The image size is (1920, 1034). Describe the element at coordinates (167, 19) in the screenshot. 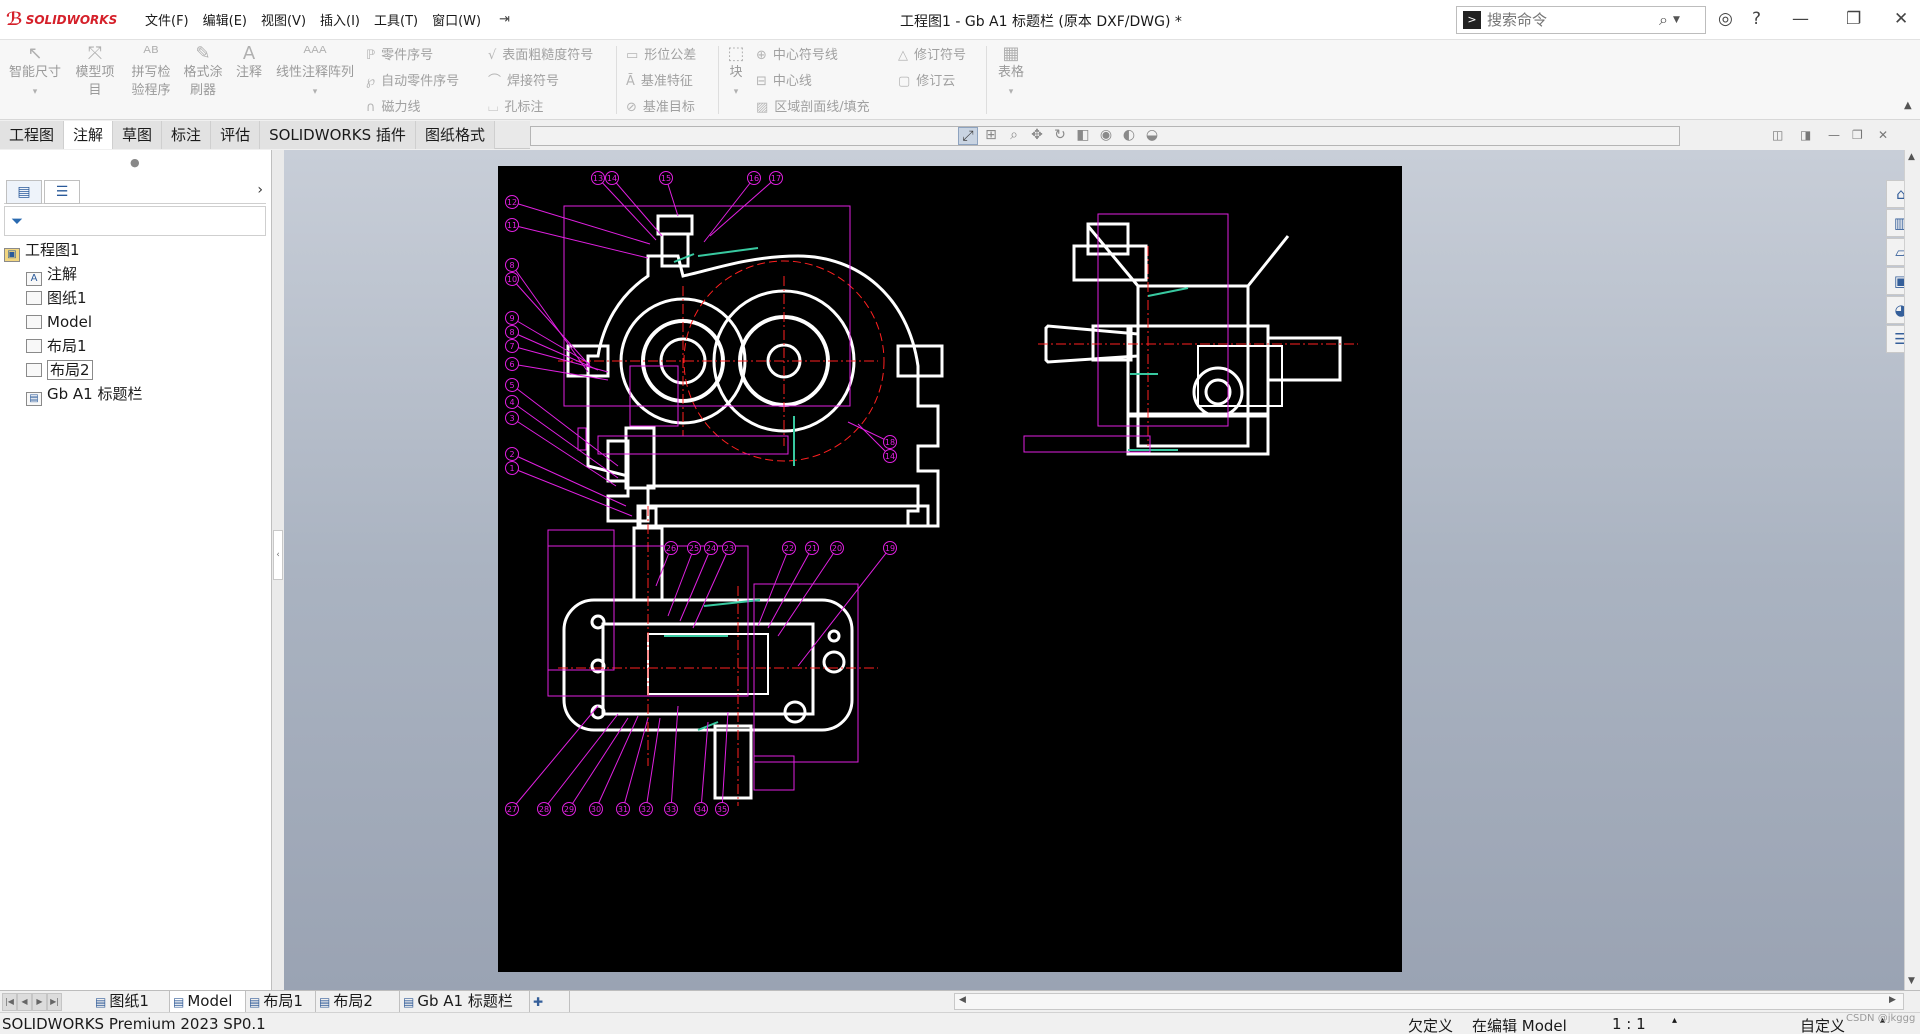

I see `menu-file: 文件(F)` at that location.